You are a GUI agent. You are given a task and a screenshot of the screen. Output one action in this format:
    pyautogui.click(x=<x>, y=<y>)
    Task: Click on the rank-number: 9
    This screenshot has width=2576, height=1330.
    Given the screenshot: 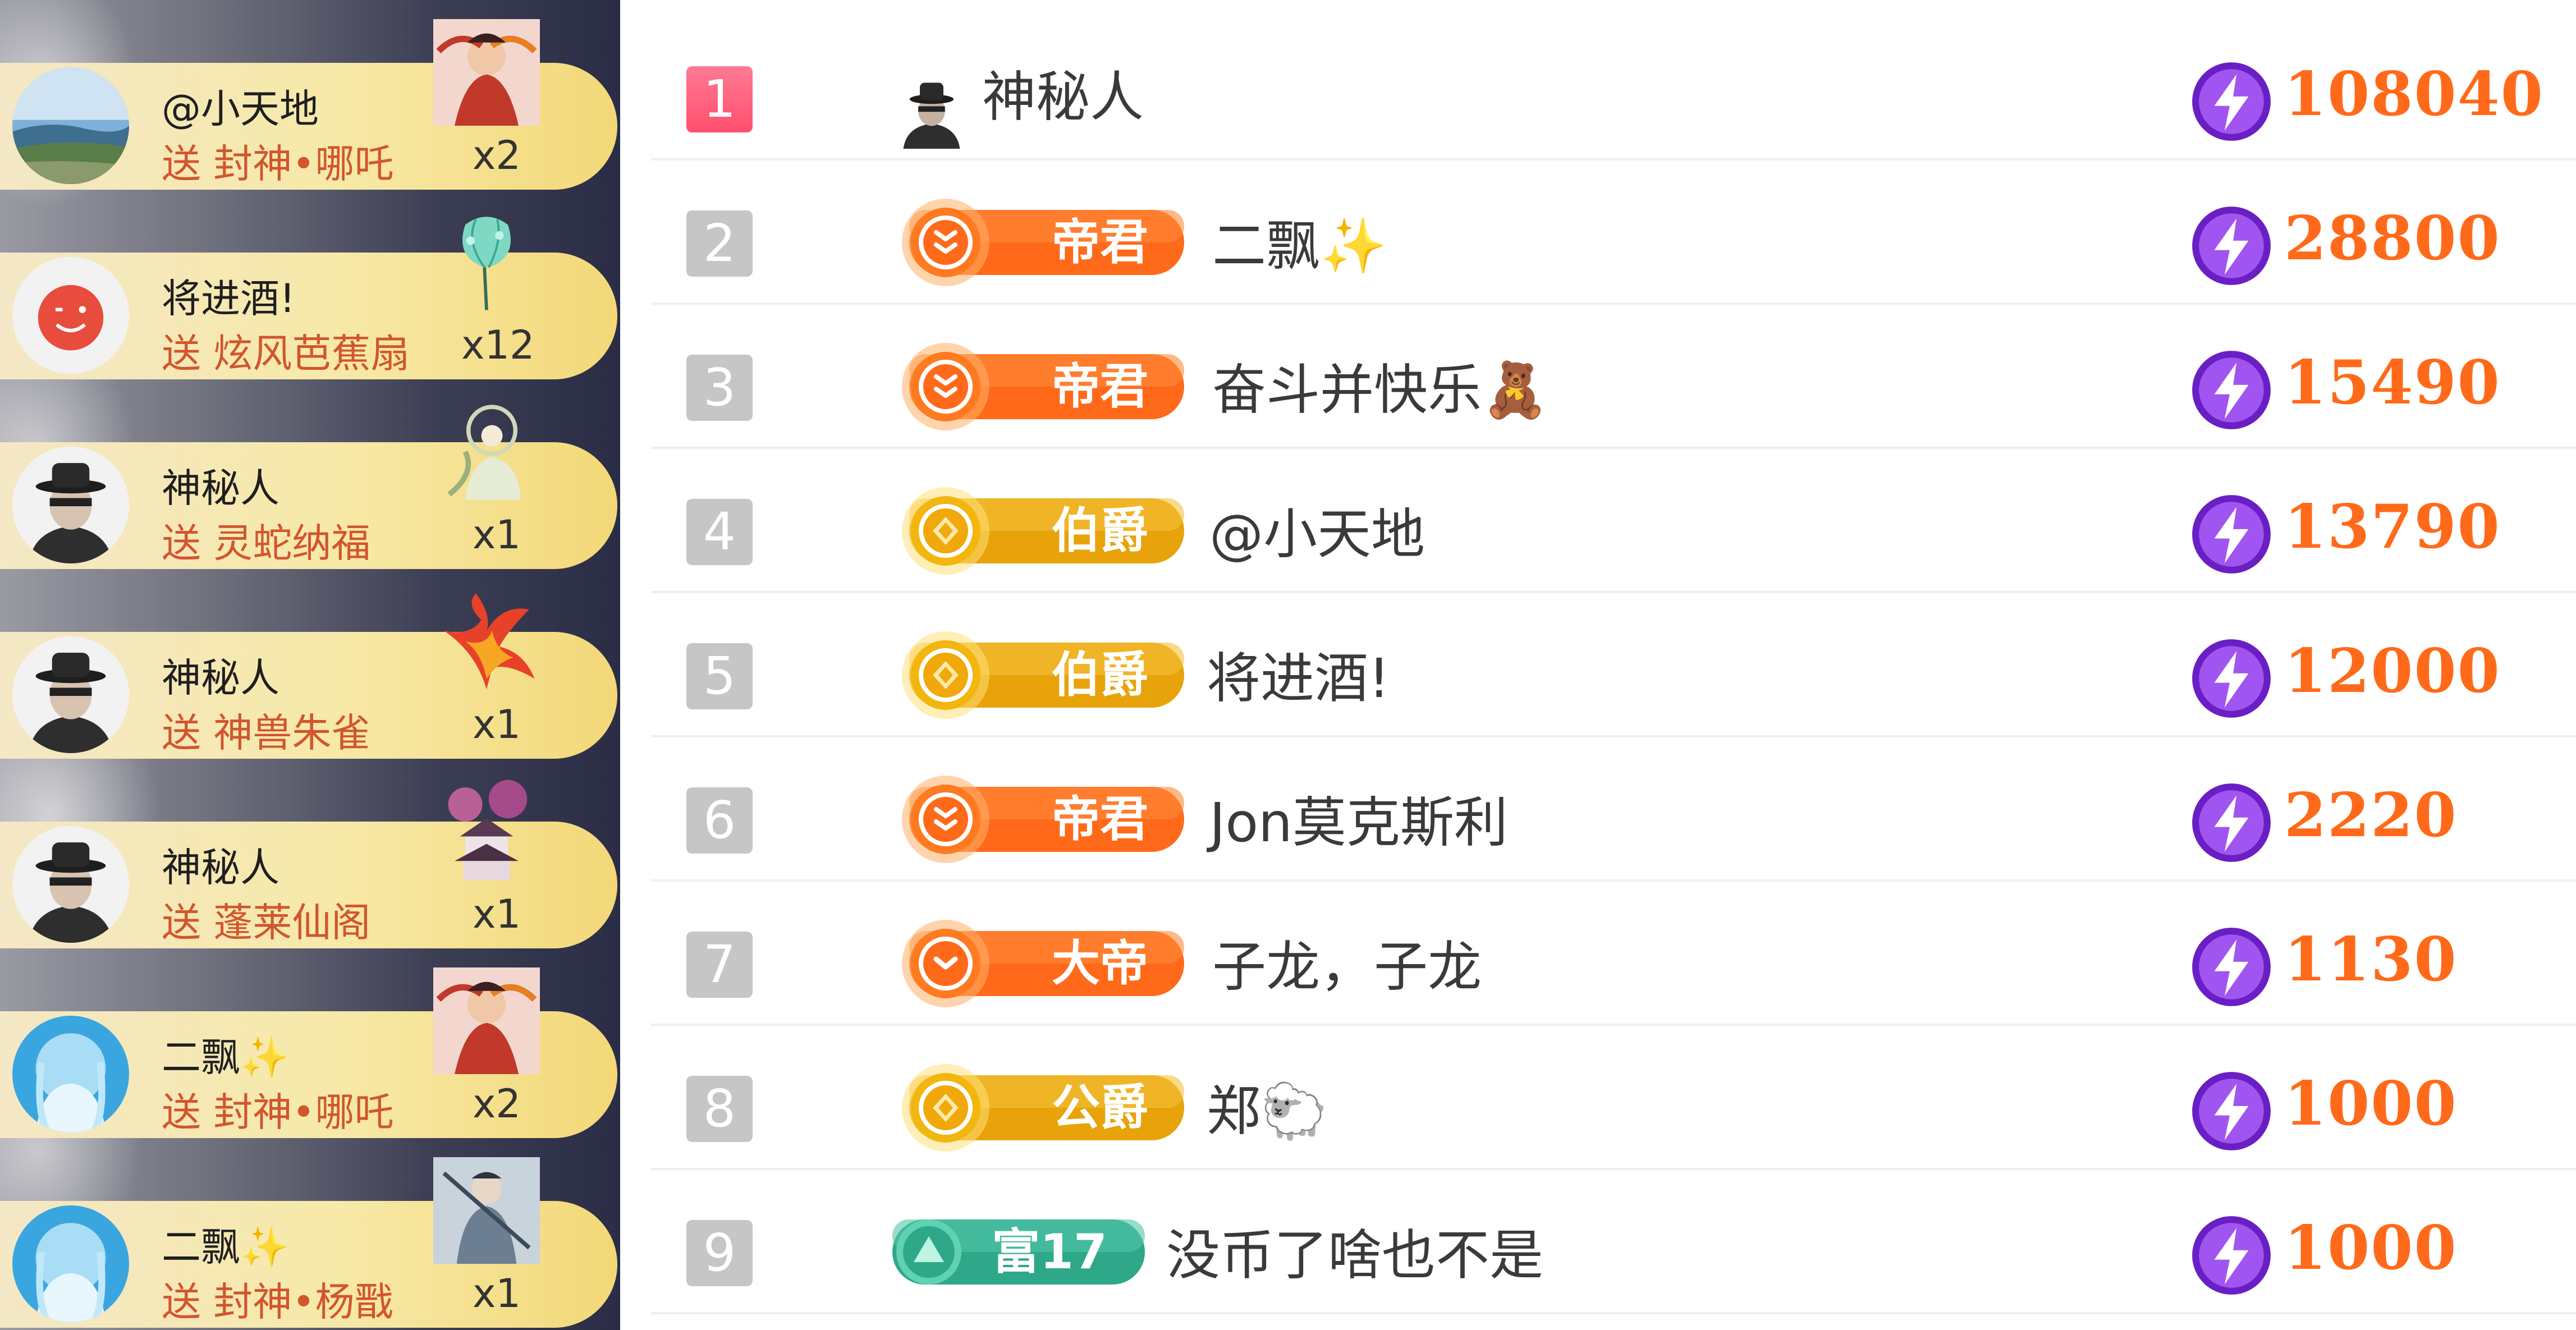 What is the action you would take?
    pyautogui.click(x=719, y=1253)
    